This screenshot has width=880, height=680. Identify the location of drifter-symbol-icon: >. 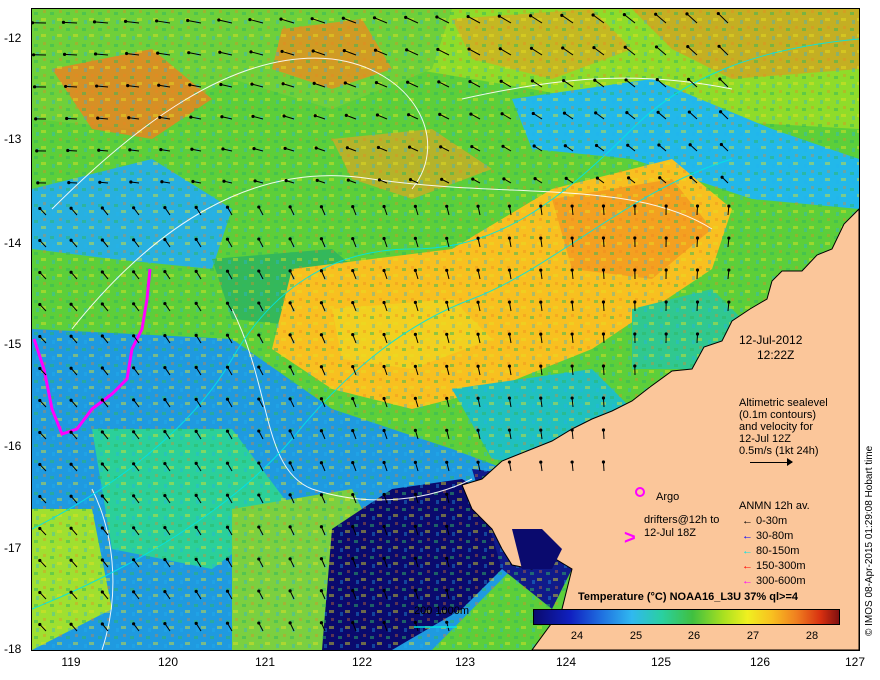
(630, 538).